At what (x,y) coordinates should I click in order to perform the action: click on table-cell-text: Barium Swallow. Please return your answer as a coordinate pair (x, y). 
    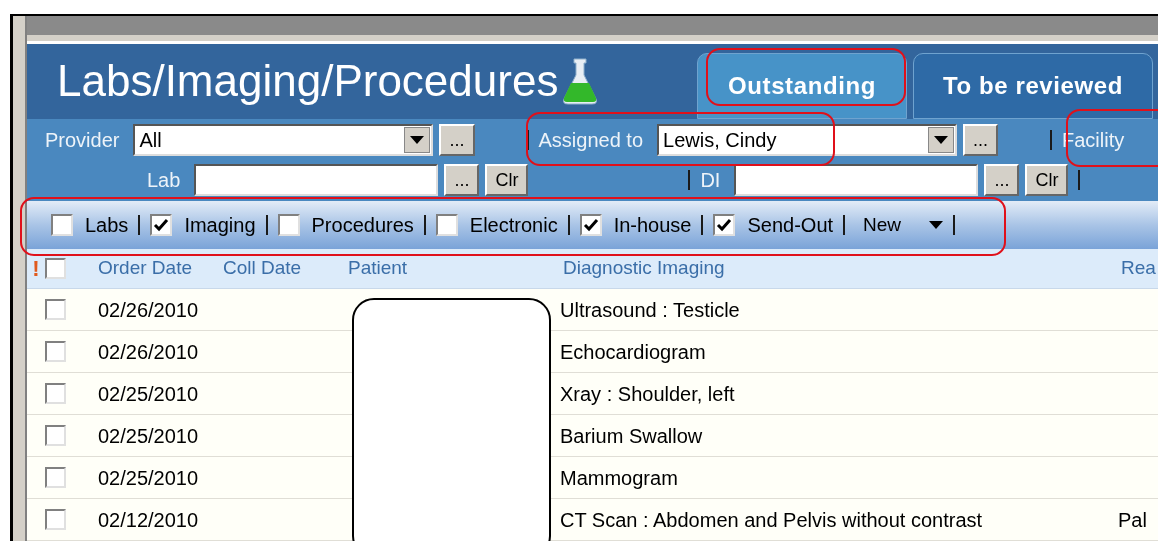
    Looking at the image, I should click on (632, 436).